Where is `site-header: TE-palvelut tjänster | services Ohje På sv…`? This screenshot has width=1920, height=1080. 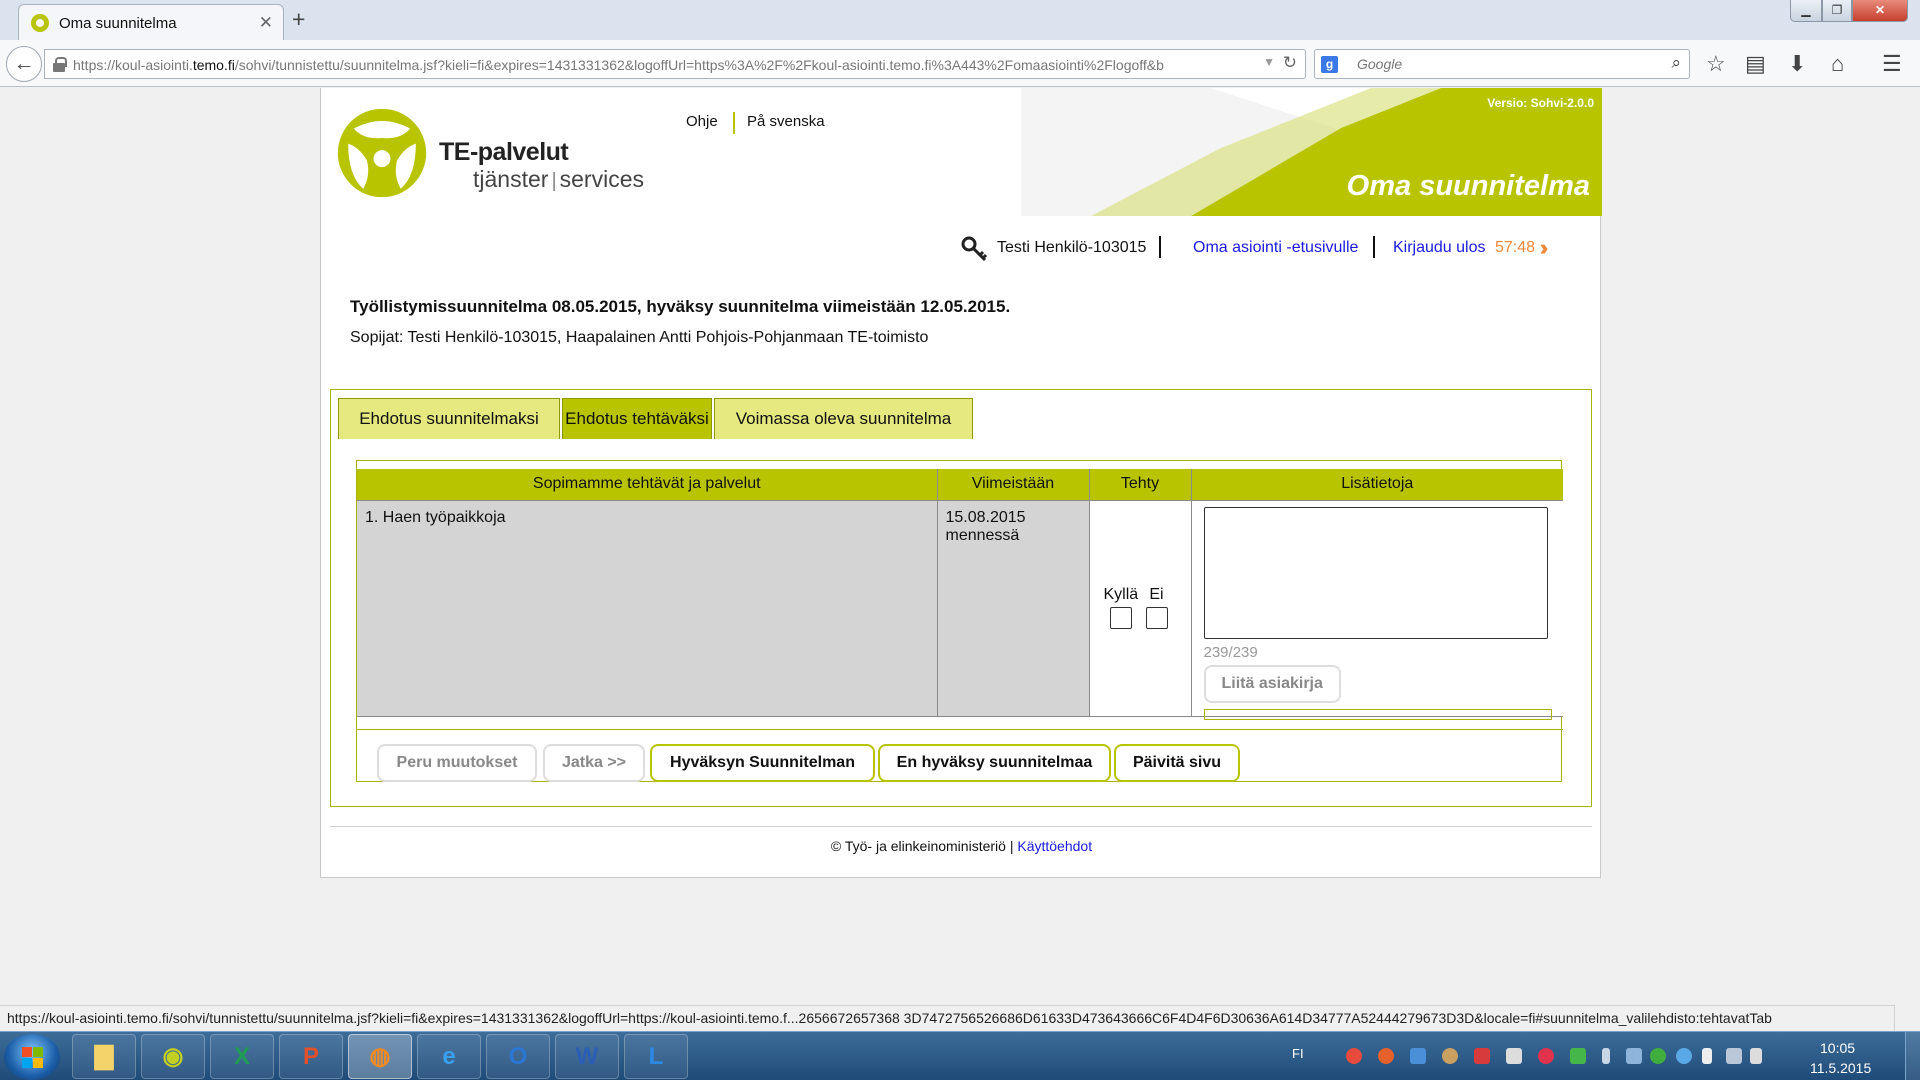 site-header: TE-palvelut tjänster | services Ohje På sv… is located at coordinates (961, 152).